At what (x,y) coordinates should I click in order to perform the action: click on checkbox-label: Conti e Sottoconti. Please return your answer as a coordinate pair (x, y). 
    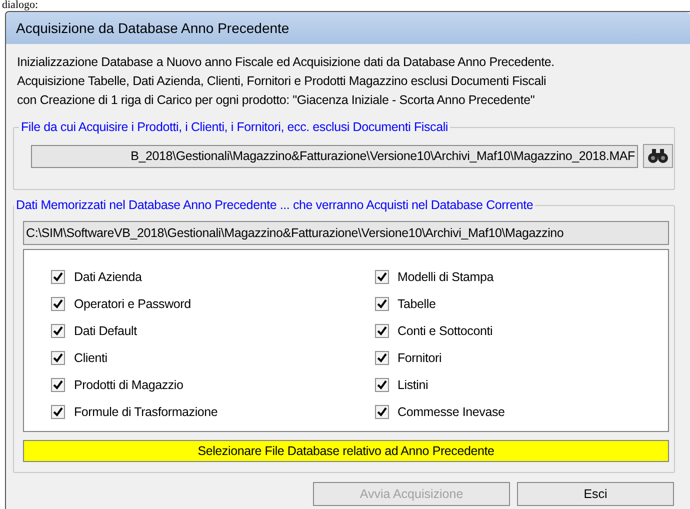
    Looking at the image, I should click on (445, 331).